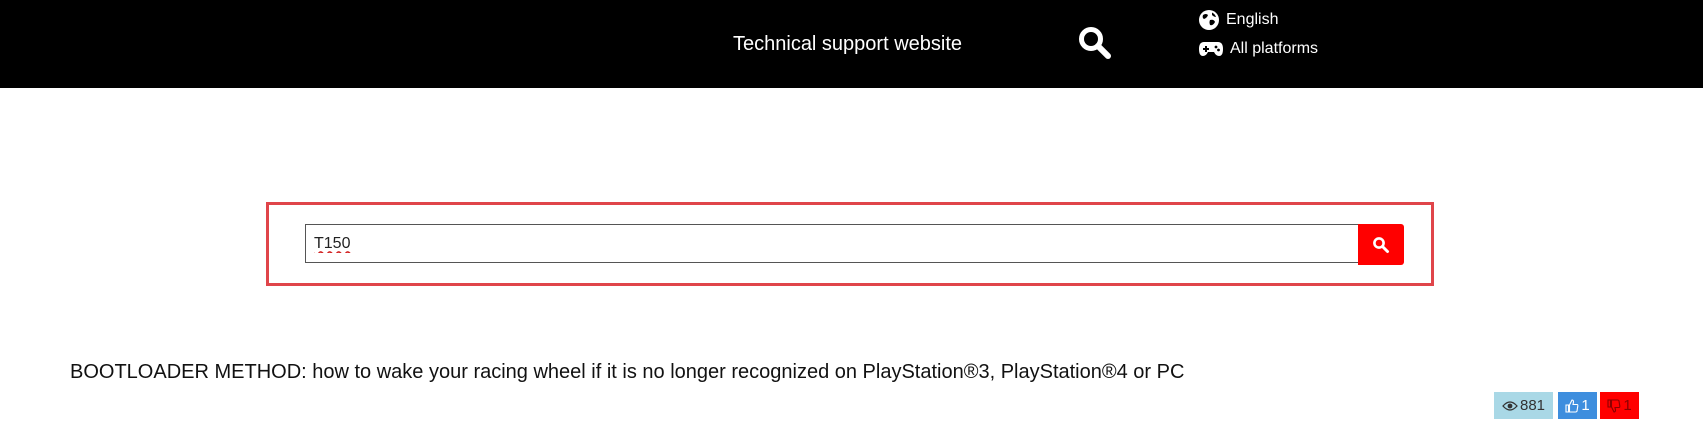 The height and width of the screenshot is (440, 1703). What do you see at coordinates (1274, 48) in the screenshot?
I see `platform-label: All platforms` at bounding box center [1274, 48].